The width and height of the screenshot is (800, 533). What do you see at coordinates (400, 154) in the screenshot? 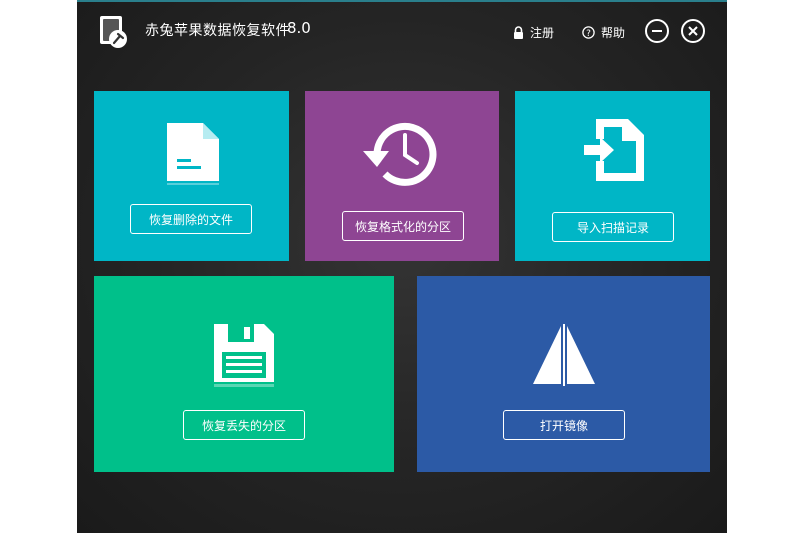
I see `history-clock-icon` at bounding box center [400, 154].